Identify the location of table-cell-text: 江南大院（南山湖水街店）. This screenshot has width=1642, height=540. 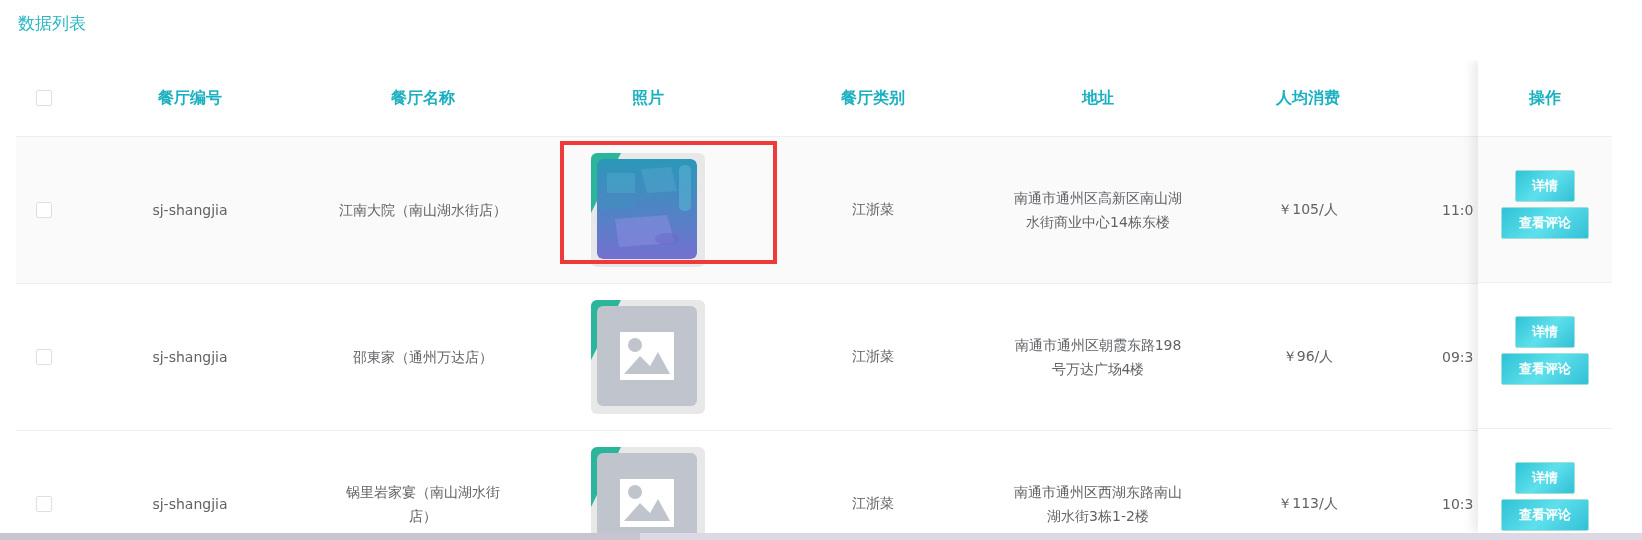
(423, 210).